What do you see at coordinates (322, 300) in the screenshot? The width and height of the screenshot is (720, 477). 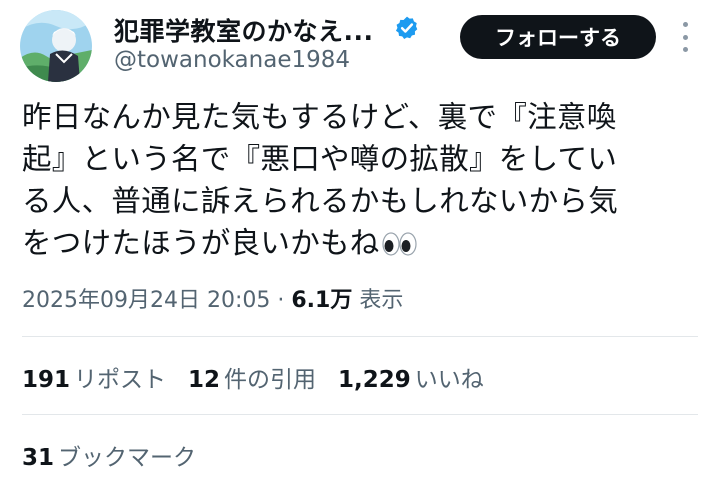 I see `views-count: 6.1万` at bounding box center [322, 300].